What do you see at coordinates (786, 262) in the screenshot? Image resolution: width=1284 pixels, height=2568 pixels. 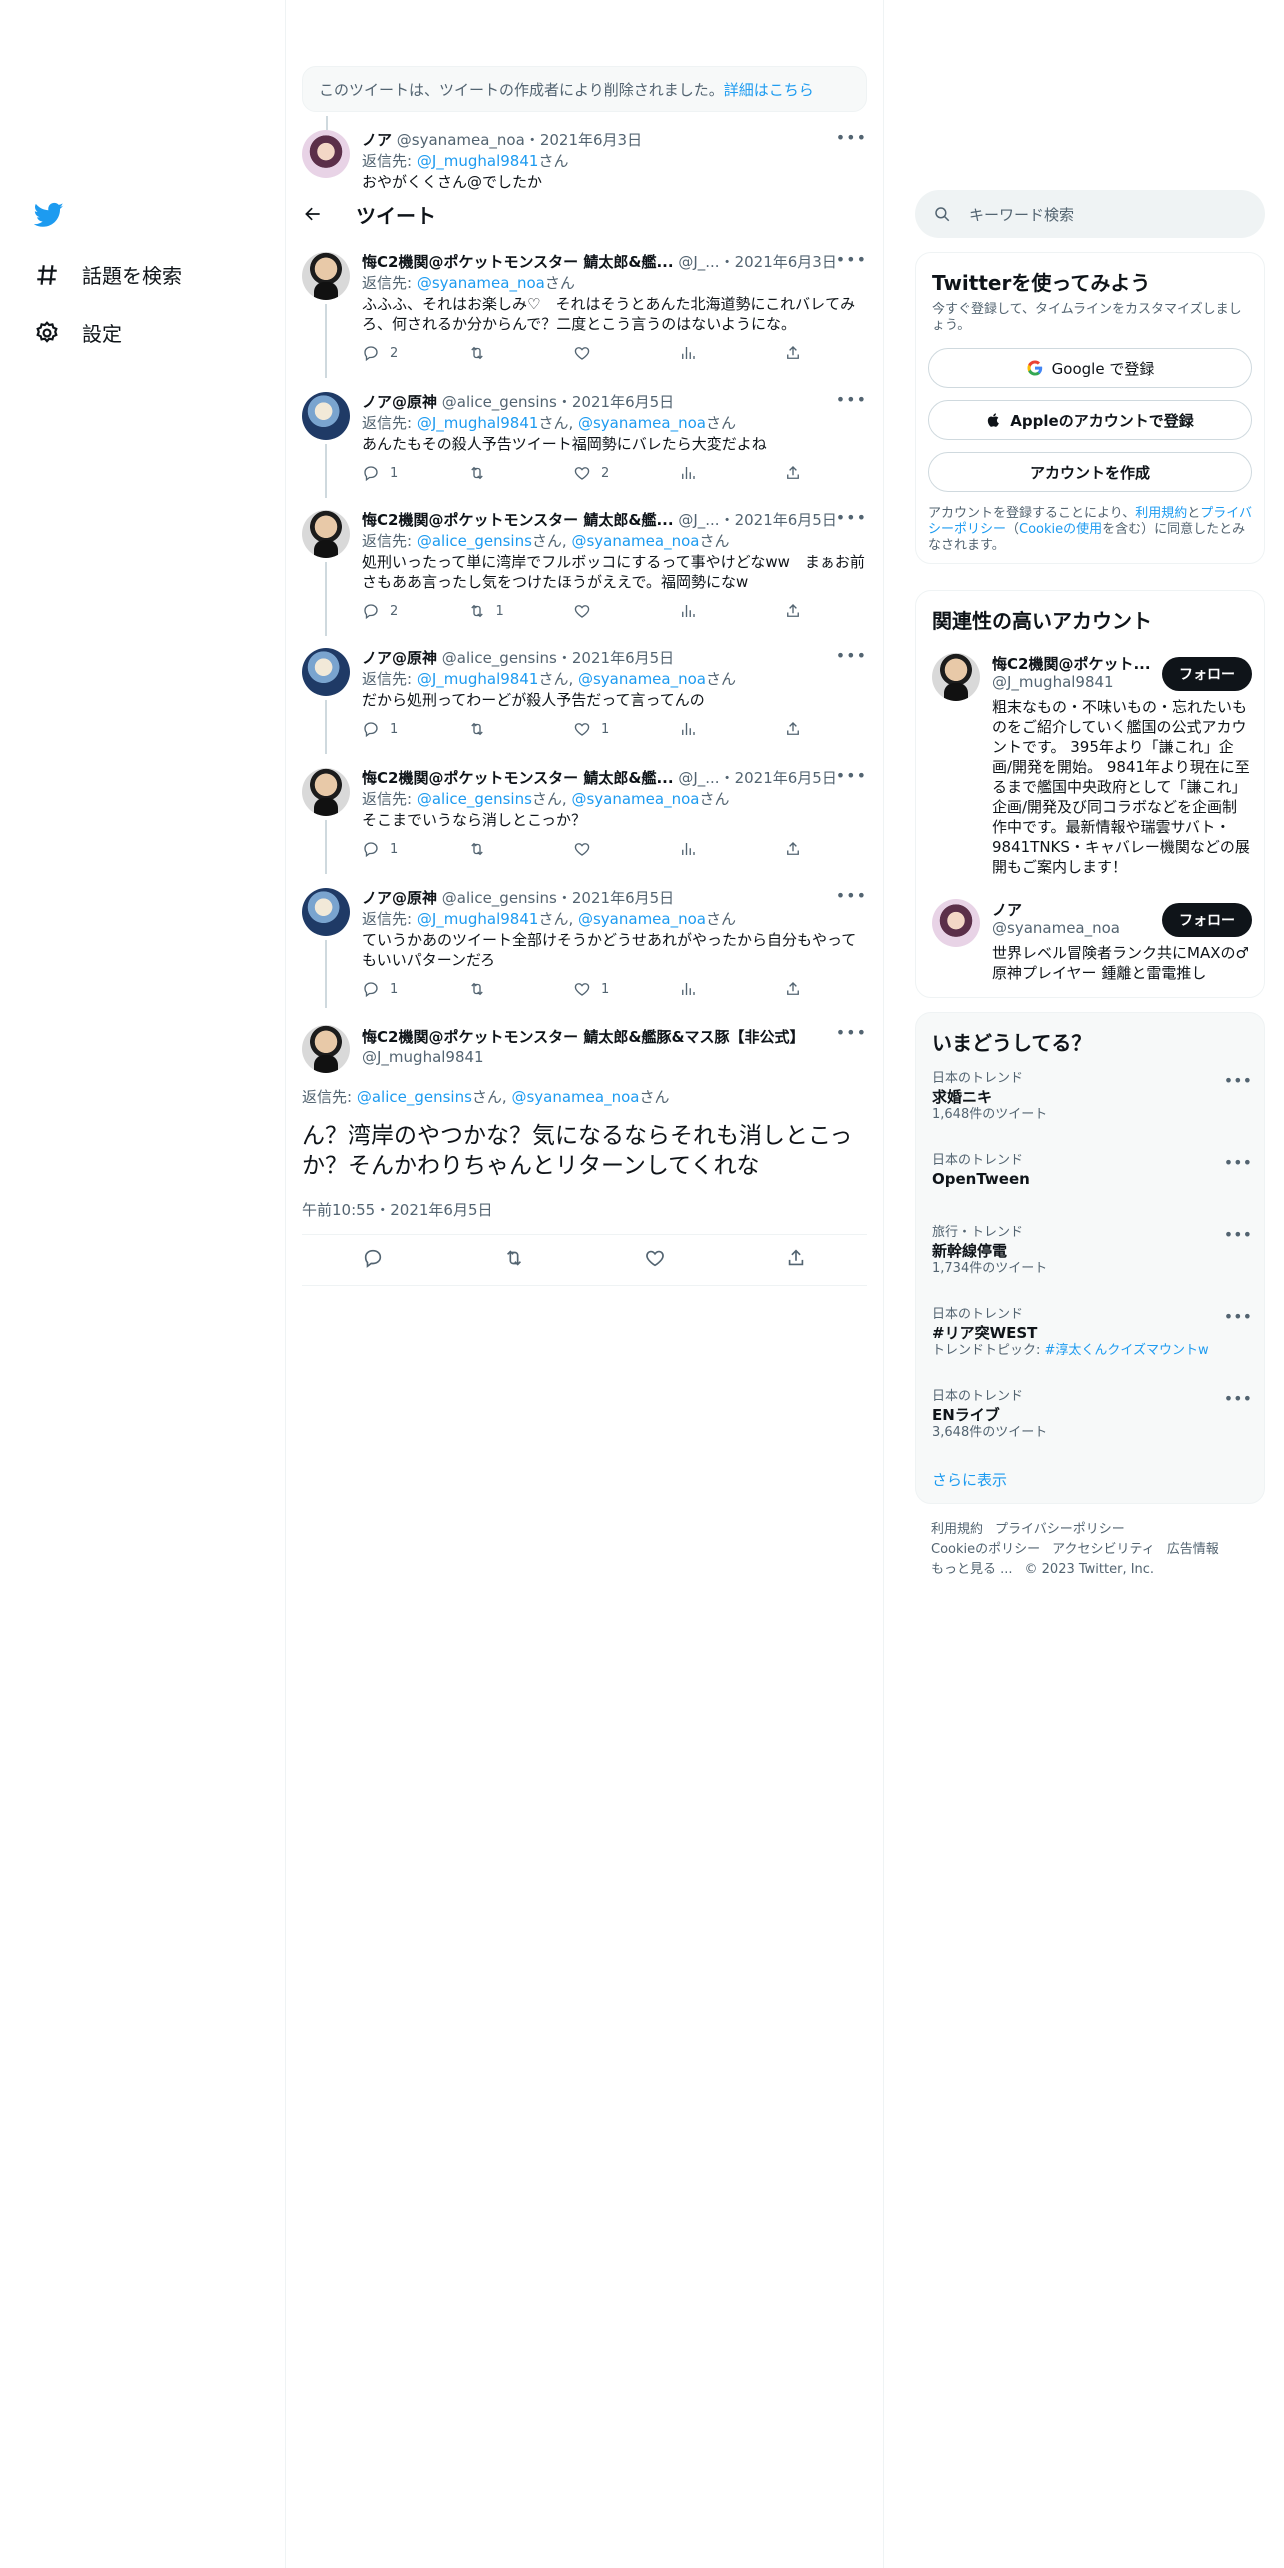 I see `tweet-date: 2021年6月3日` at bounding box center [786, 262].